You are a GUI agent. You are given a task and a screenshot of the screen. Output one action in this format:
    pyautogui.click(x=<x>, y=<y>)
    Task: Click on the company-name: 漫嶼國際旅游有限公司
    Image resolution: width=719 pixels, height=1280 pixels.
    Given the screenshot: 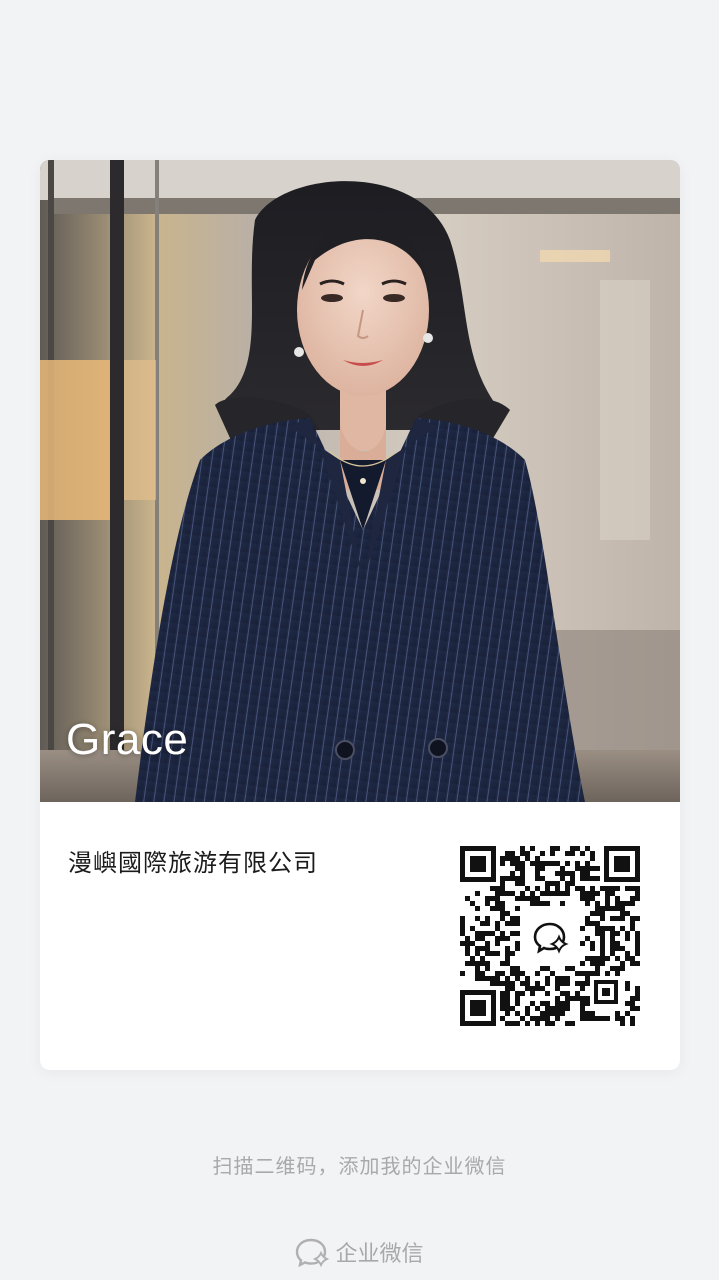 What is the action you would take?
    pyautogui.click(x=193, y=863)
    